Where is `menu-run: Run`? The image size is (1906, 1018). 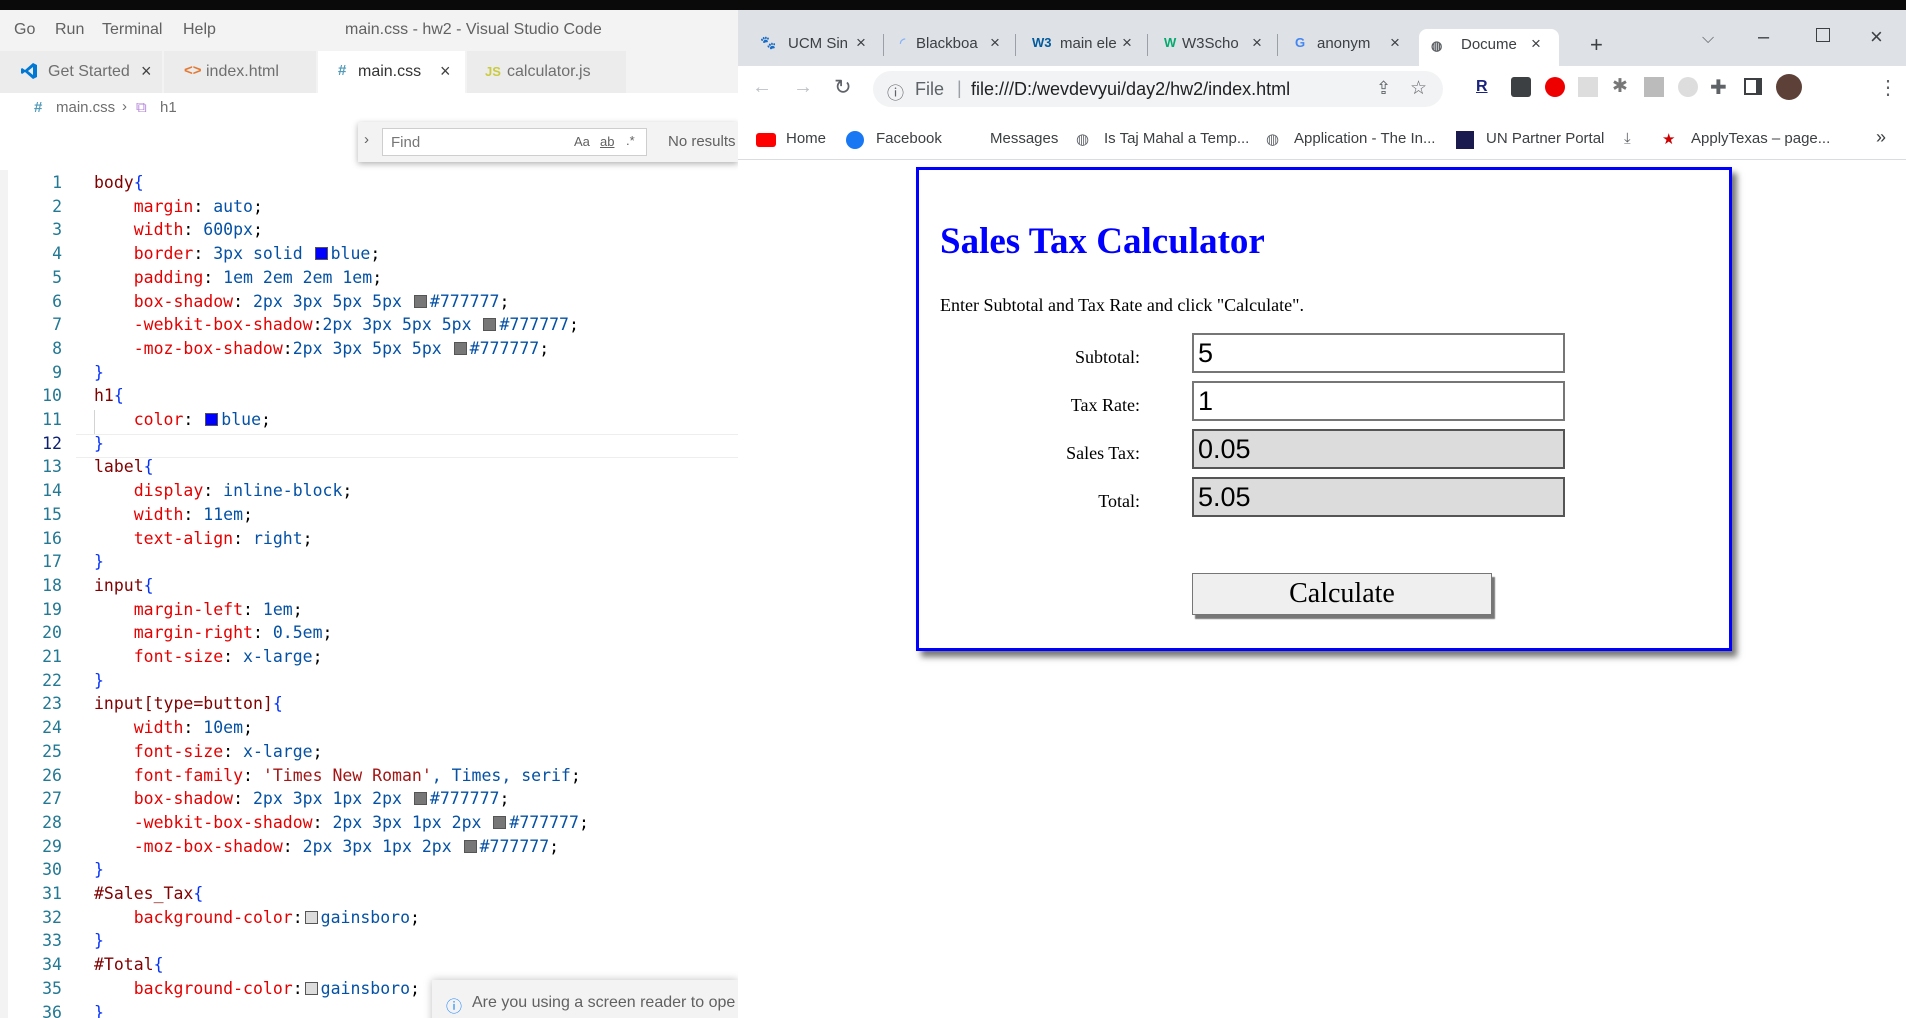 menu-run: Run is located at coordinates (69, 30).